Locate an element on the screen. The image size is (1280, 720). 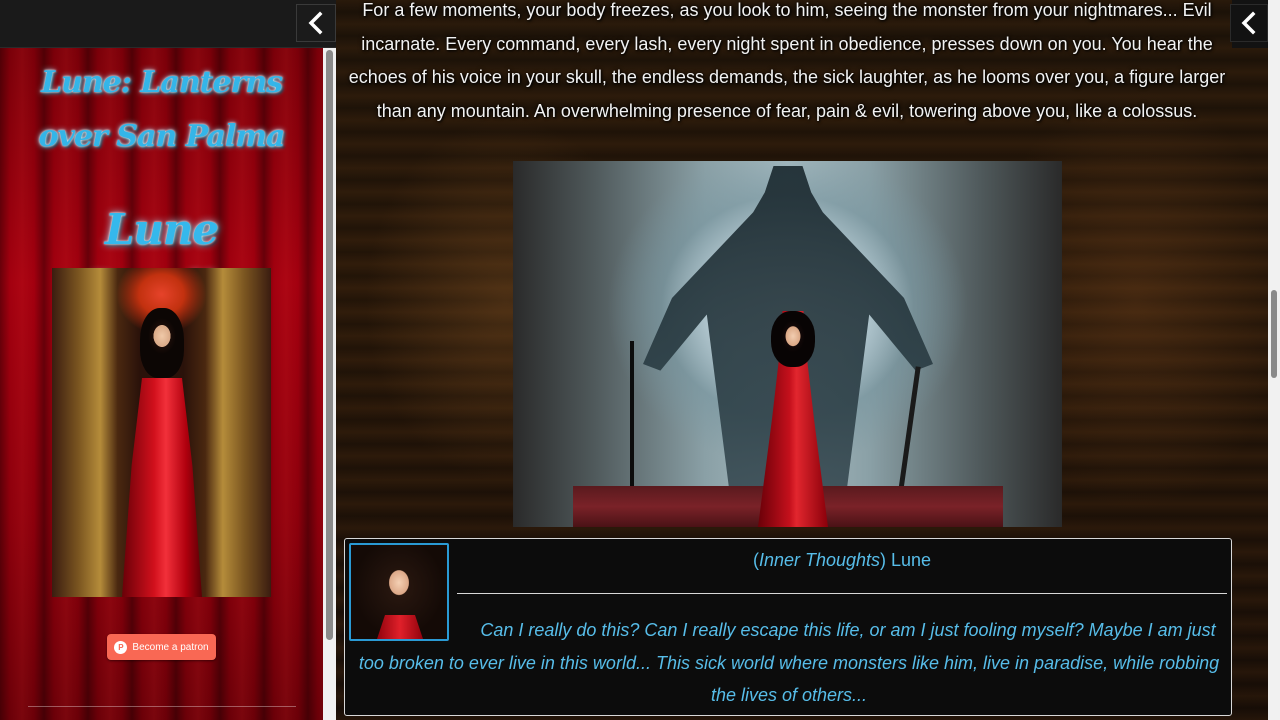
become-patron-button: P Become a patron is located at coordinates (161, 647).